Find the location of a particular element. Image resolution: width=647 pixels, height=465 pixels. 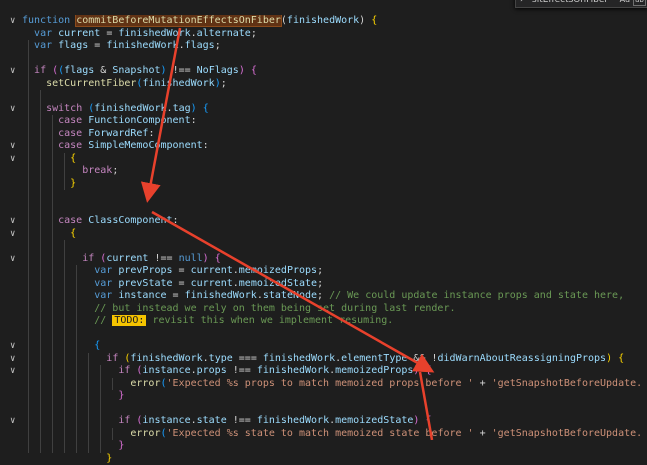

code-line: var prevState = current.memoizedState; is located at coordinates (323, 284).